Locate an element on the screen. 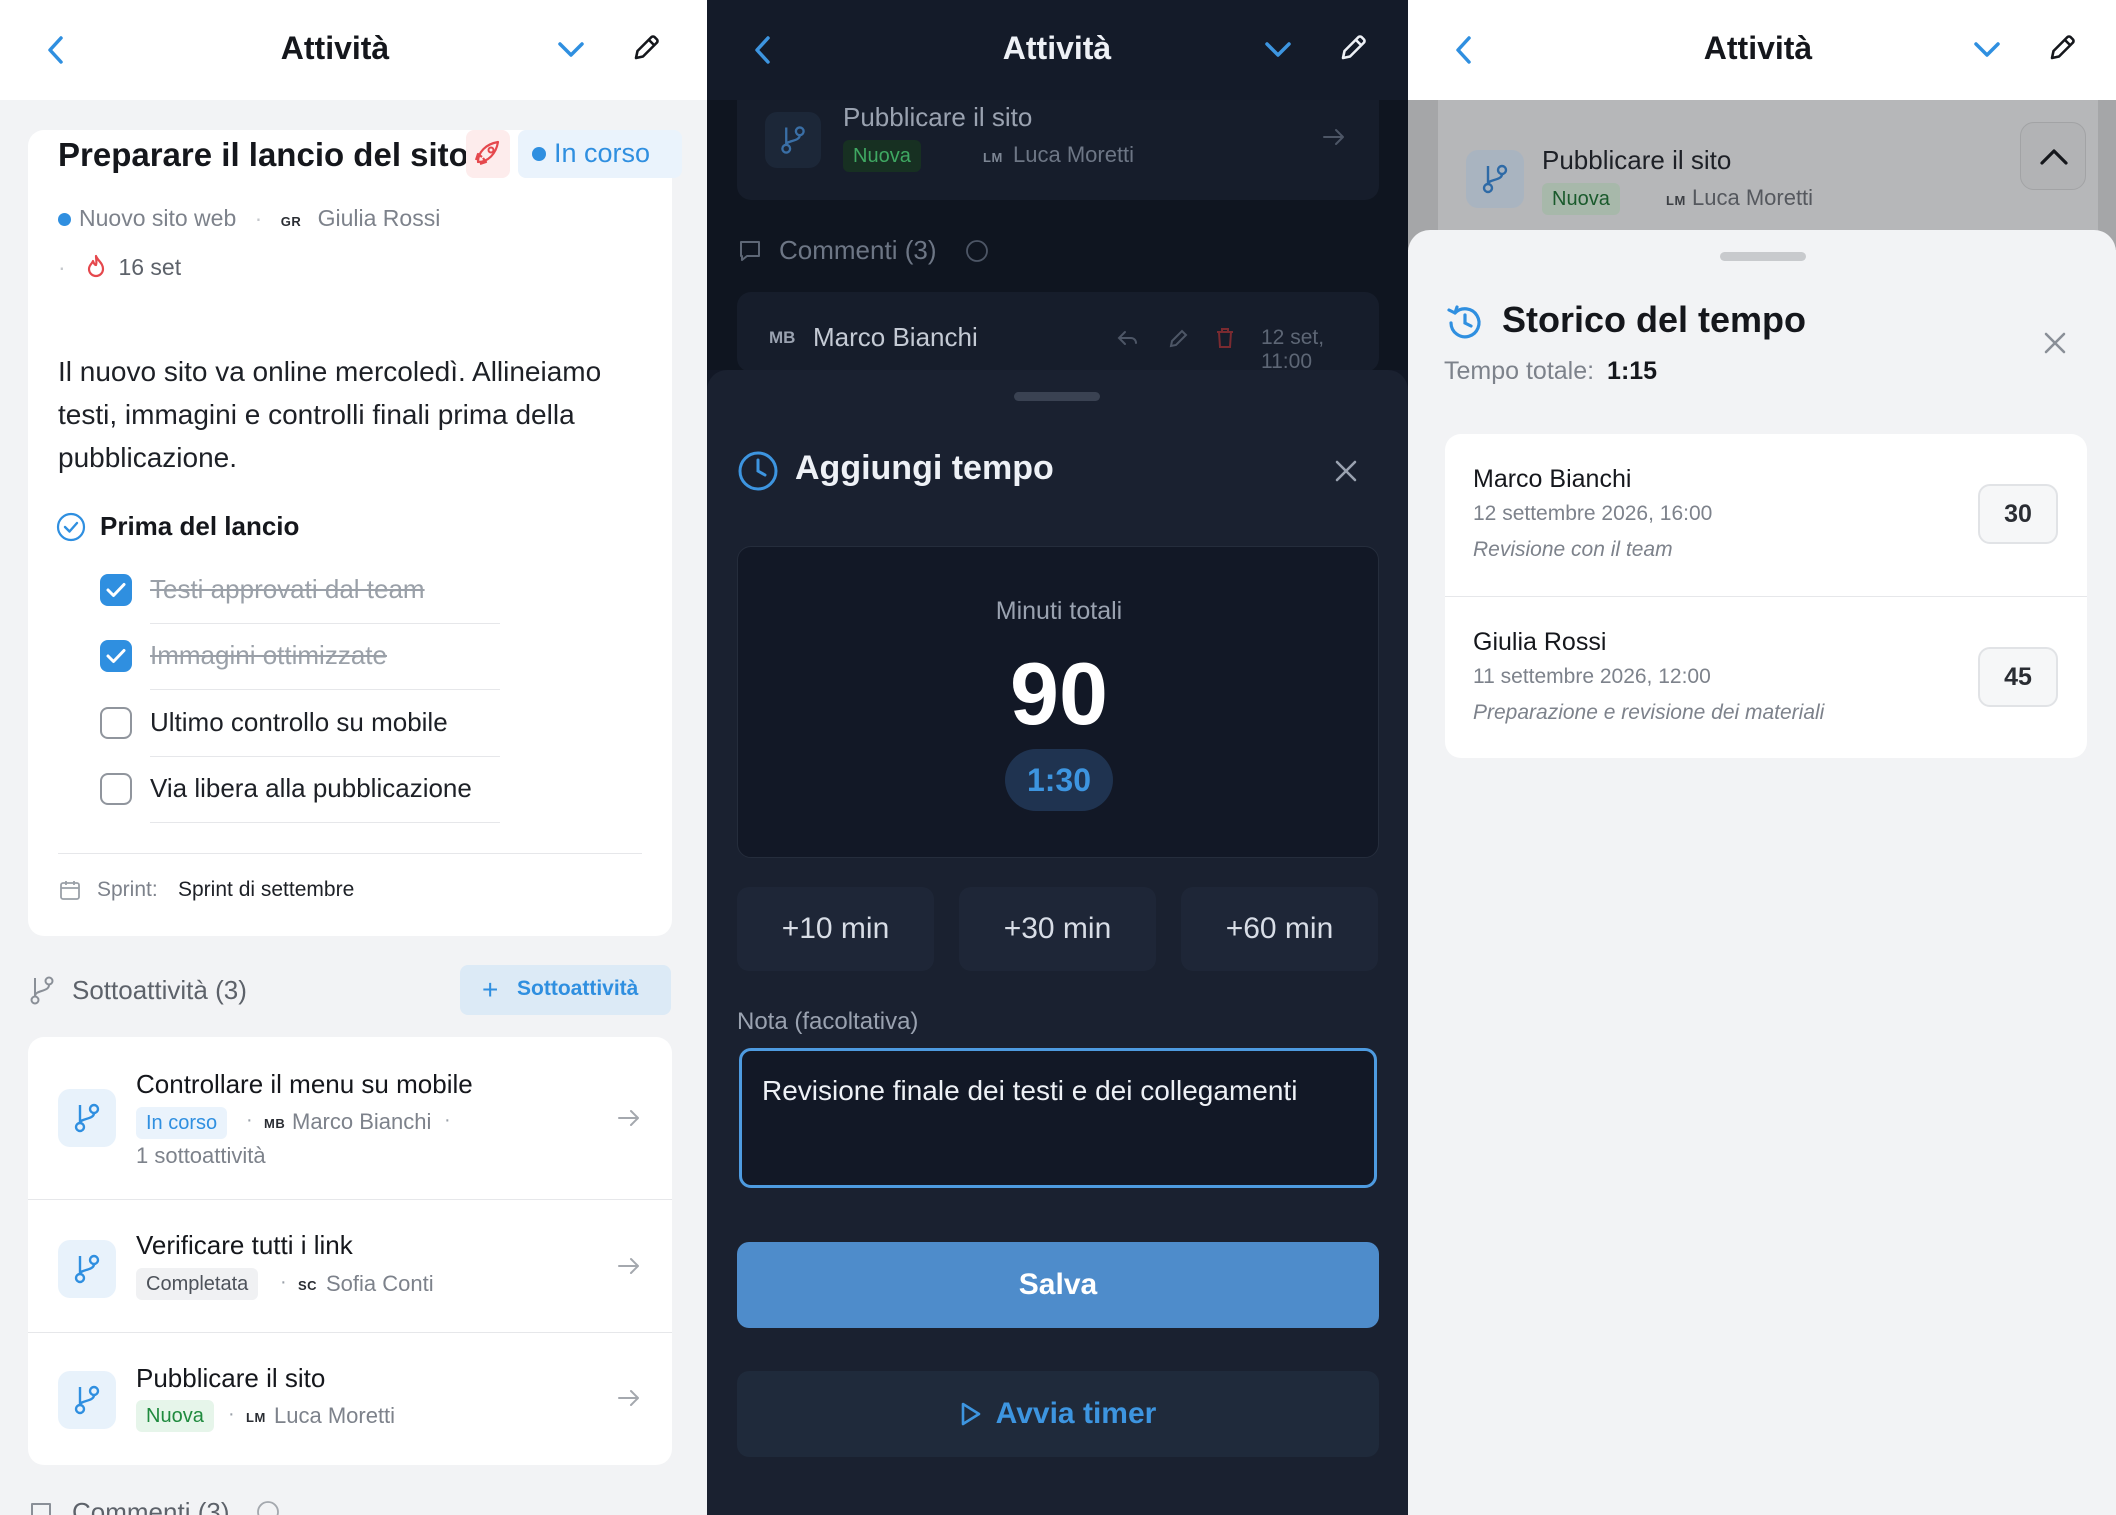 This screenshot has height=1515, width=2116. help-icon is located at coordinates (268, 1507).